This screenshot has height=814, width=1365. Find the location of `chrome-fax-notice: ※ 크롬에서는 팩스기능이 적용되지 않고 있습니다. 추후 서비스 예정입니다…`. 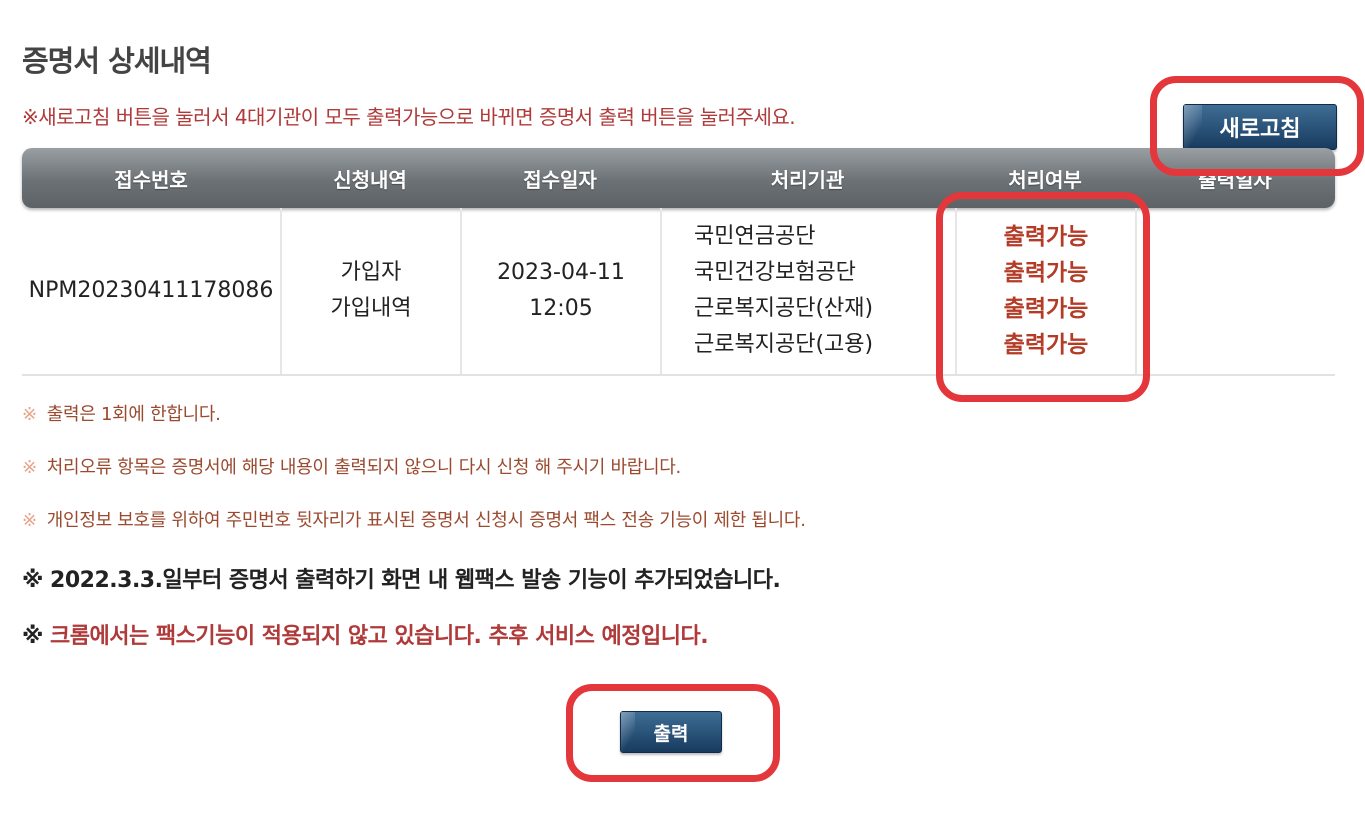

chrome-fax-notice: ※ 크롬에서는 팩스기능이 적용되지 않고 있습니다. 추후 서비스 예정입니다… is located at coordinates (365, 634).